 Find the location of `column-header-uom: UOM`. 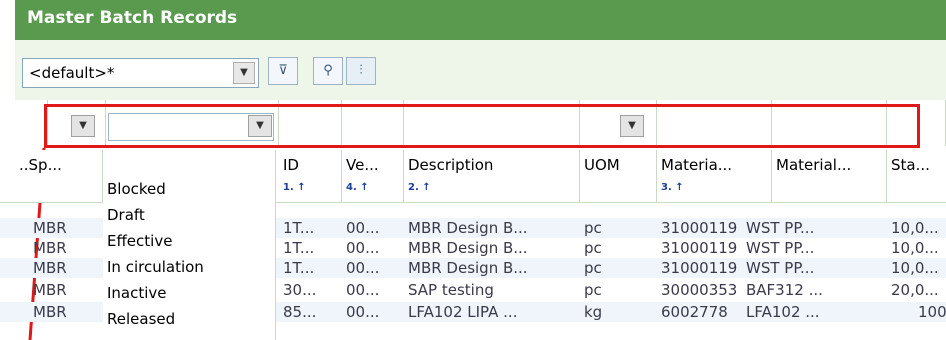

column-header-uom: UOM is located at coordinates (618, 176).